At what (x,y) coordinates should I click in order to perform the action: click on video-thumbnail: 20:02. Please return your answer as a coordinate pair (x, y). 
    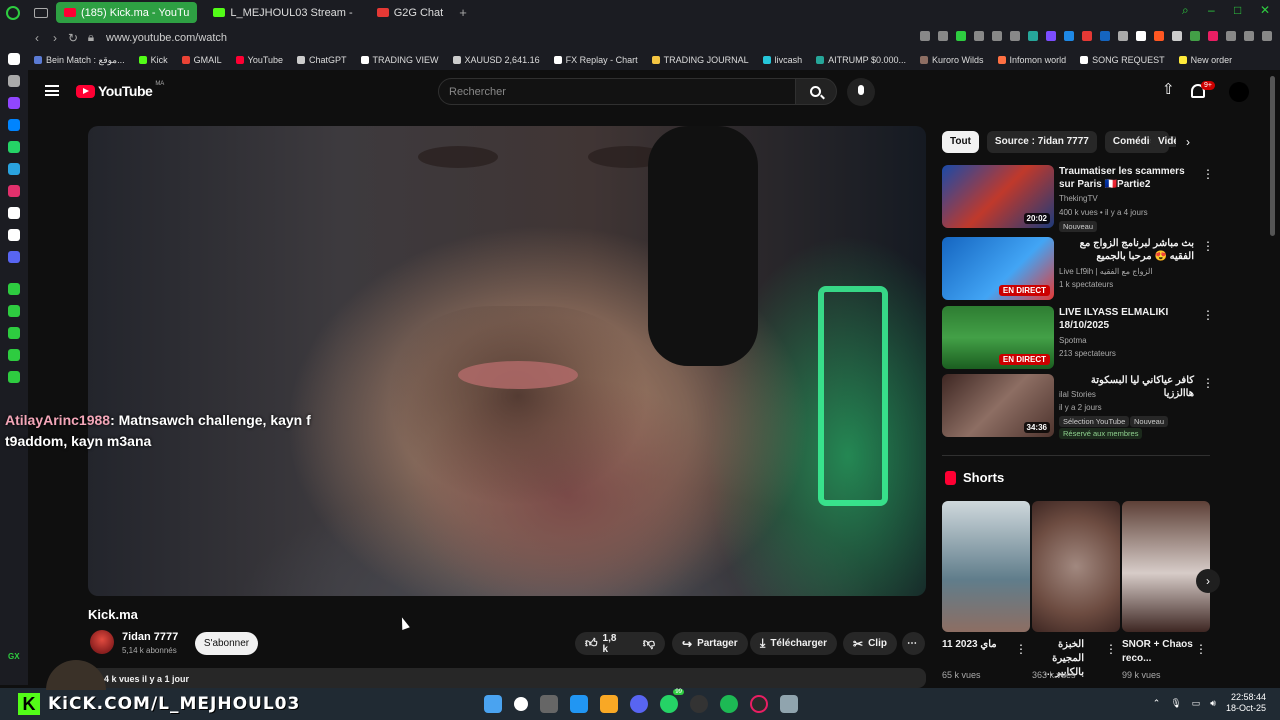
    Looking at the image, I should click on (998, 196).